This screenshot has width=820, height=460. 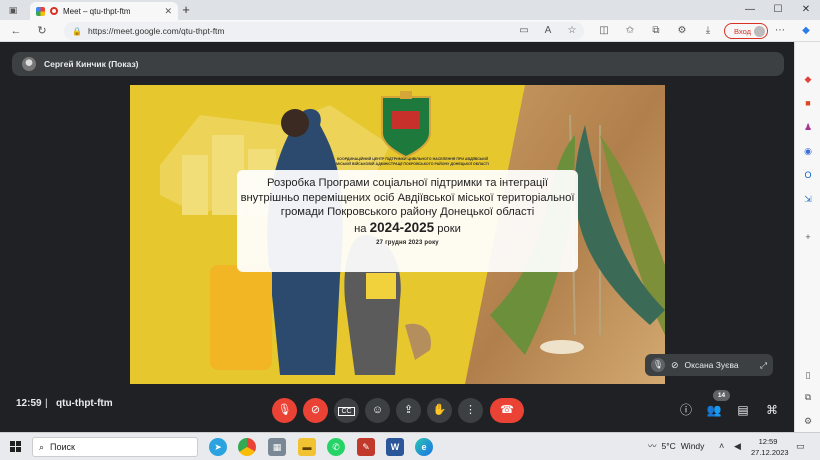 What do you see at coordinates (402, 227) in the screenshot?
I see `years-range: 2024-2025` at bounding box center [402, 227].